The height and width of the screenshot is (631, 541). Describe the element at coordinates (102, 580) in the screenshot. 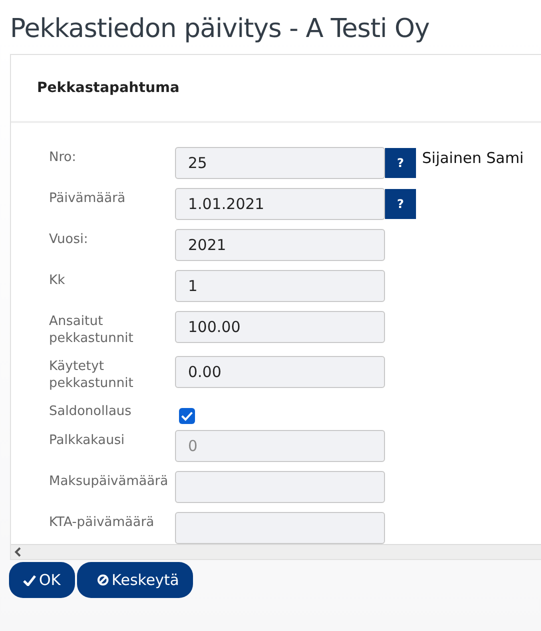

I see `prohibited-icon` at that location.